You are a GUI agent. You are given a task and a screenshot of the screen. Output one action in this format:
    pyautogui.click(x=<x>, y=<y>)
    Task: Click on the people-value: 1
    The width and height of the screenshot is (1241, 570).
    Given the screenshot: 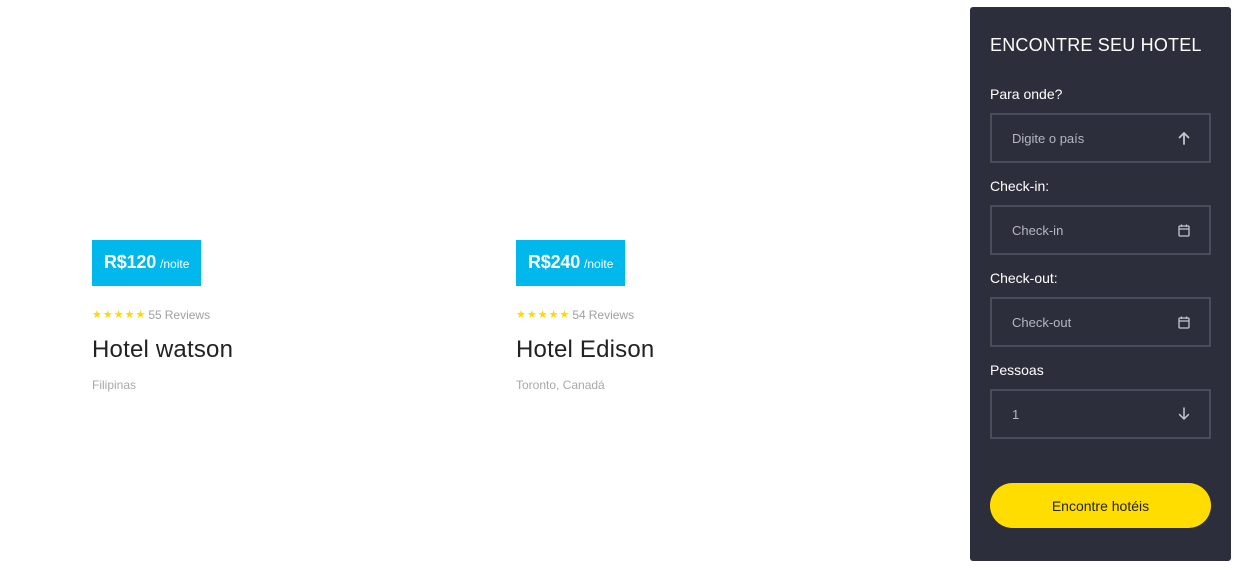 What is the action you would take?
    pyautogui.click(x=1016, y=414)
    